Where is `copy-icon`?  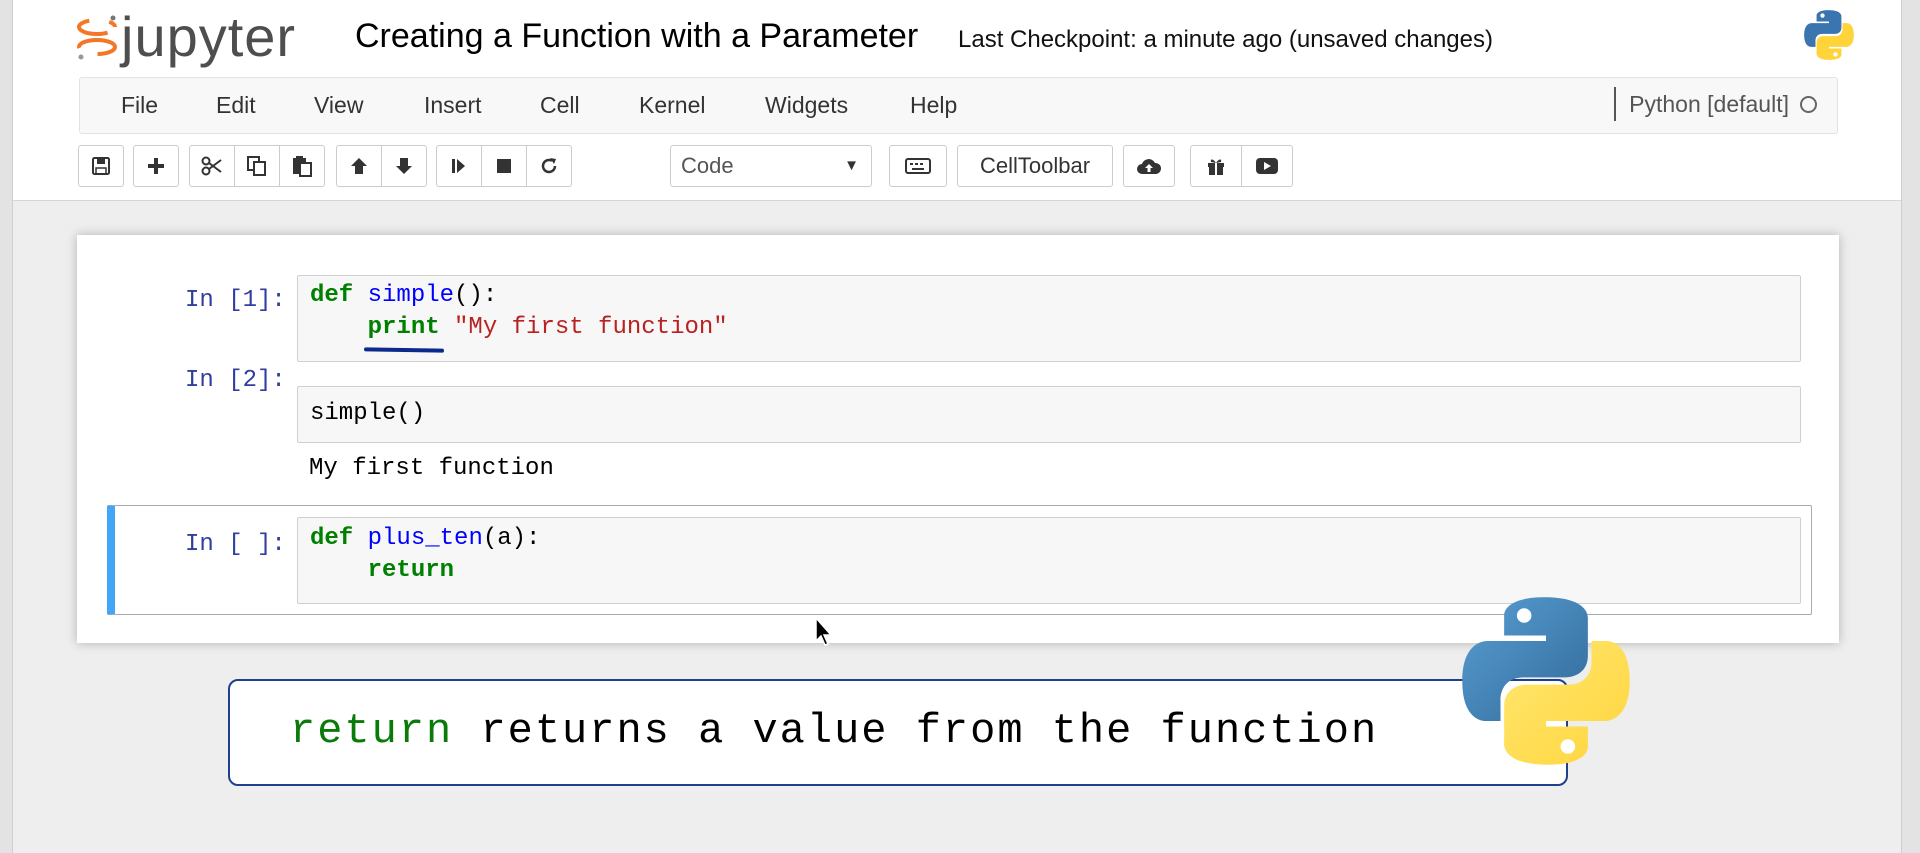 copy-icon is located at coordinates (256, 166).